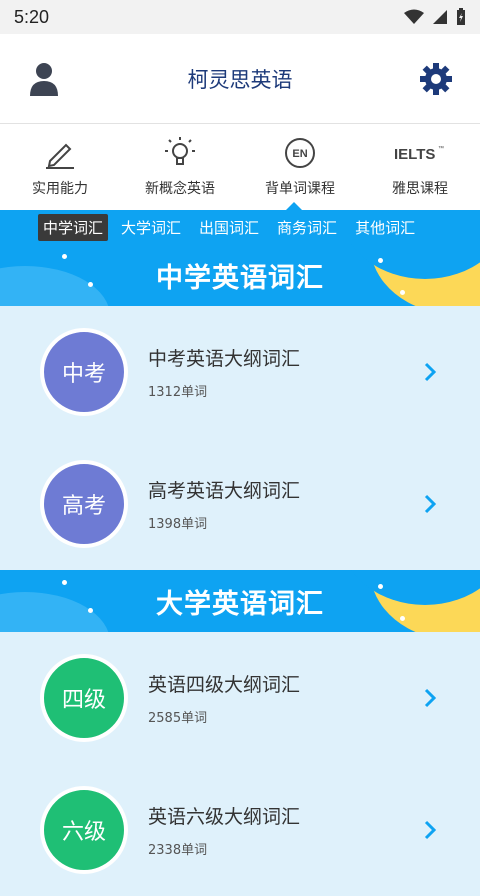  Describe the element at coordinates (178, 524) in the screenshot. I see `list-item-count: 1398单词` at that location.